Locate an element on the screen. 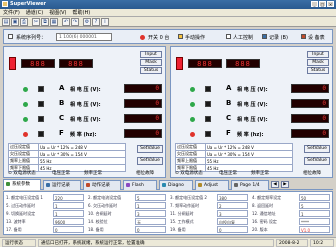 This screenshot has height=247, width=336. channel-2-status-button: Status is located at coordinates (318, 70).